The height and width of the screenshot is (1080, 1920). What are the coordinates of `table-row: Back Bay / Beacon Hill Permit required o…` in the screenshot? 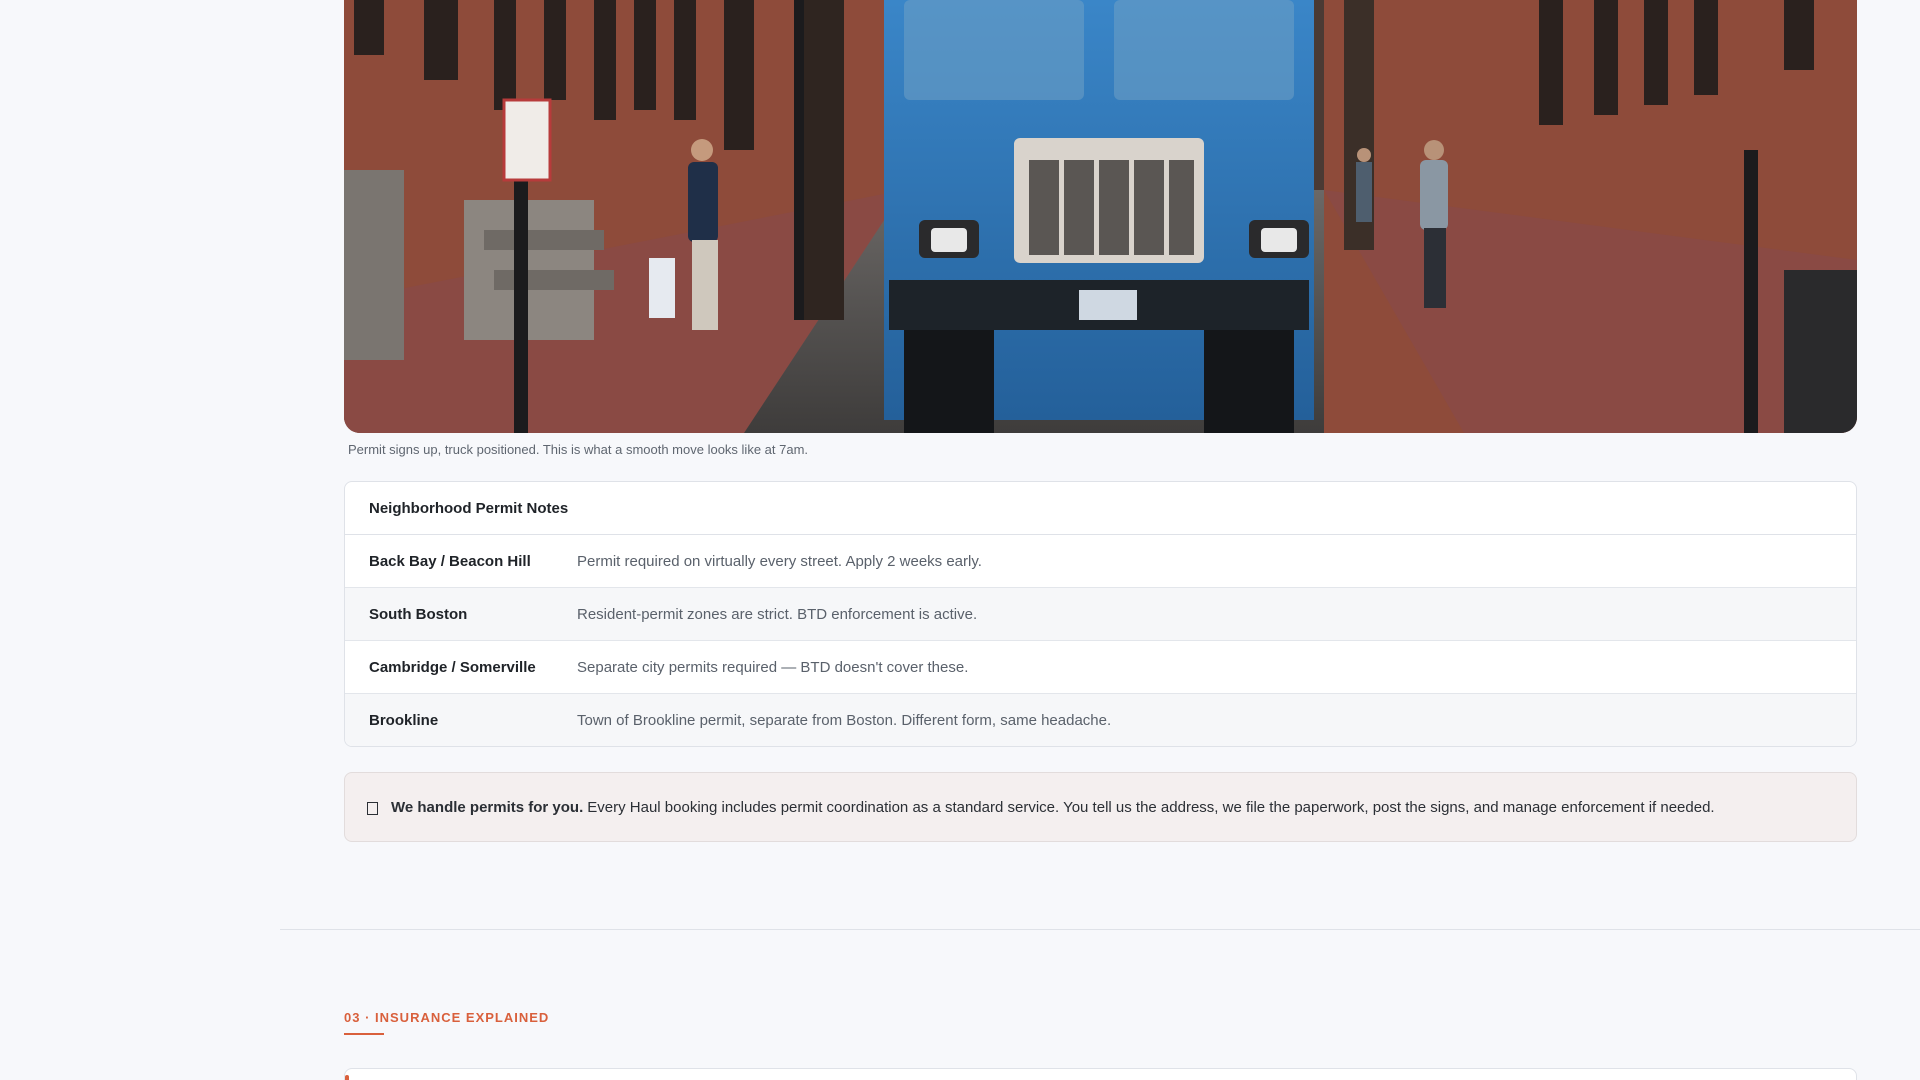 It's located at (1100, 561).